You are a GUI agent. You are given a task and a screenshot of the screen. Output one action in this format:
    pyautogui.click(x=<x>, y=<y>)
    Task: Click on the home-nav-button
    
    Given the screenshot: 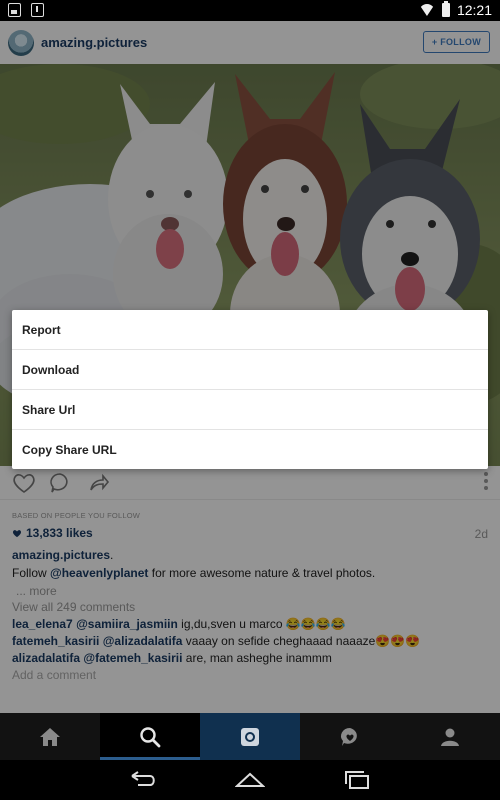 What is the action you would take?
    pyautogui.click(x=250, y=782)
    